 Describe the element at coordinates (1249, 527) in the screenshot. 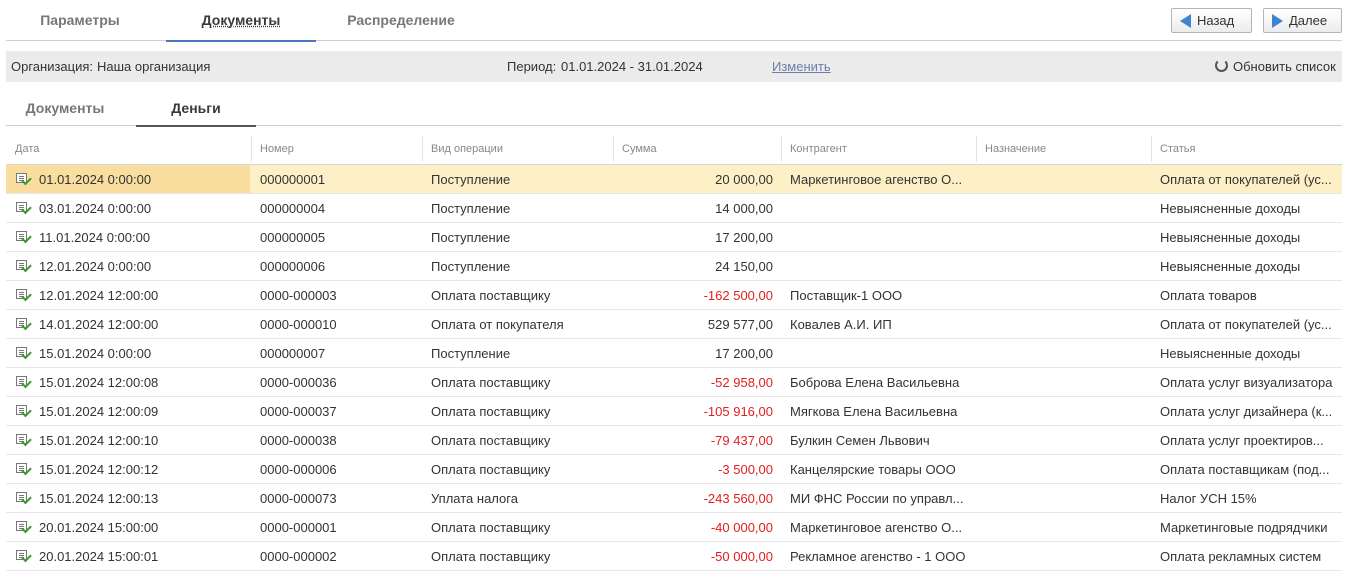

I see `cell-article: Маркетинговые подрядчики` at that location.